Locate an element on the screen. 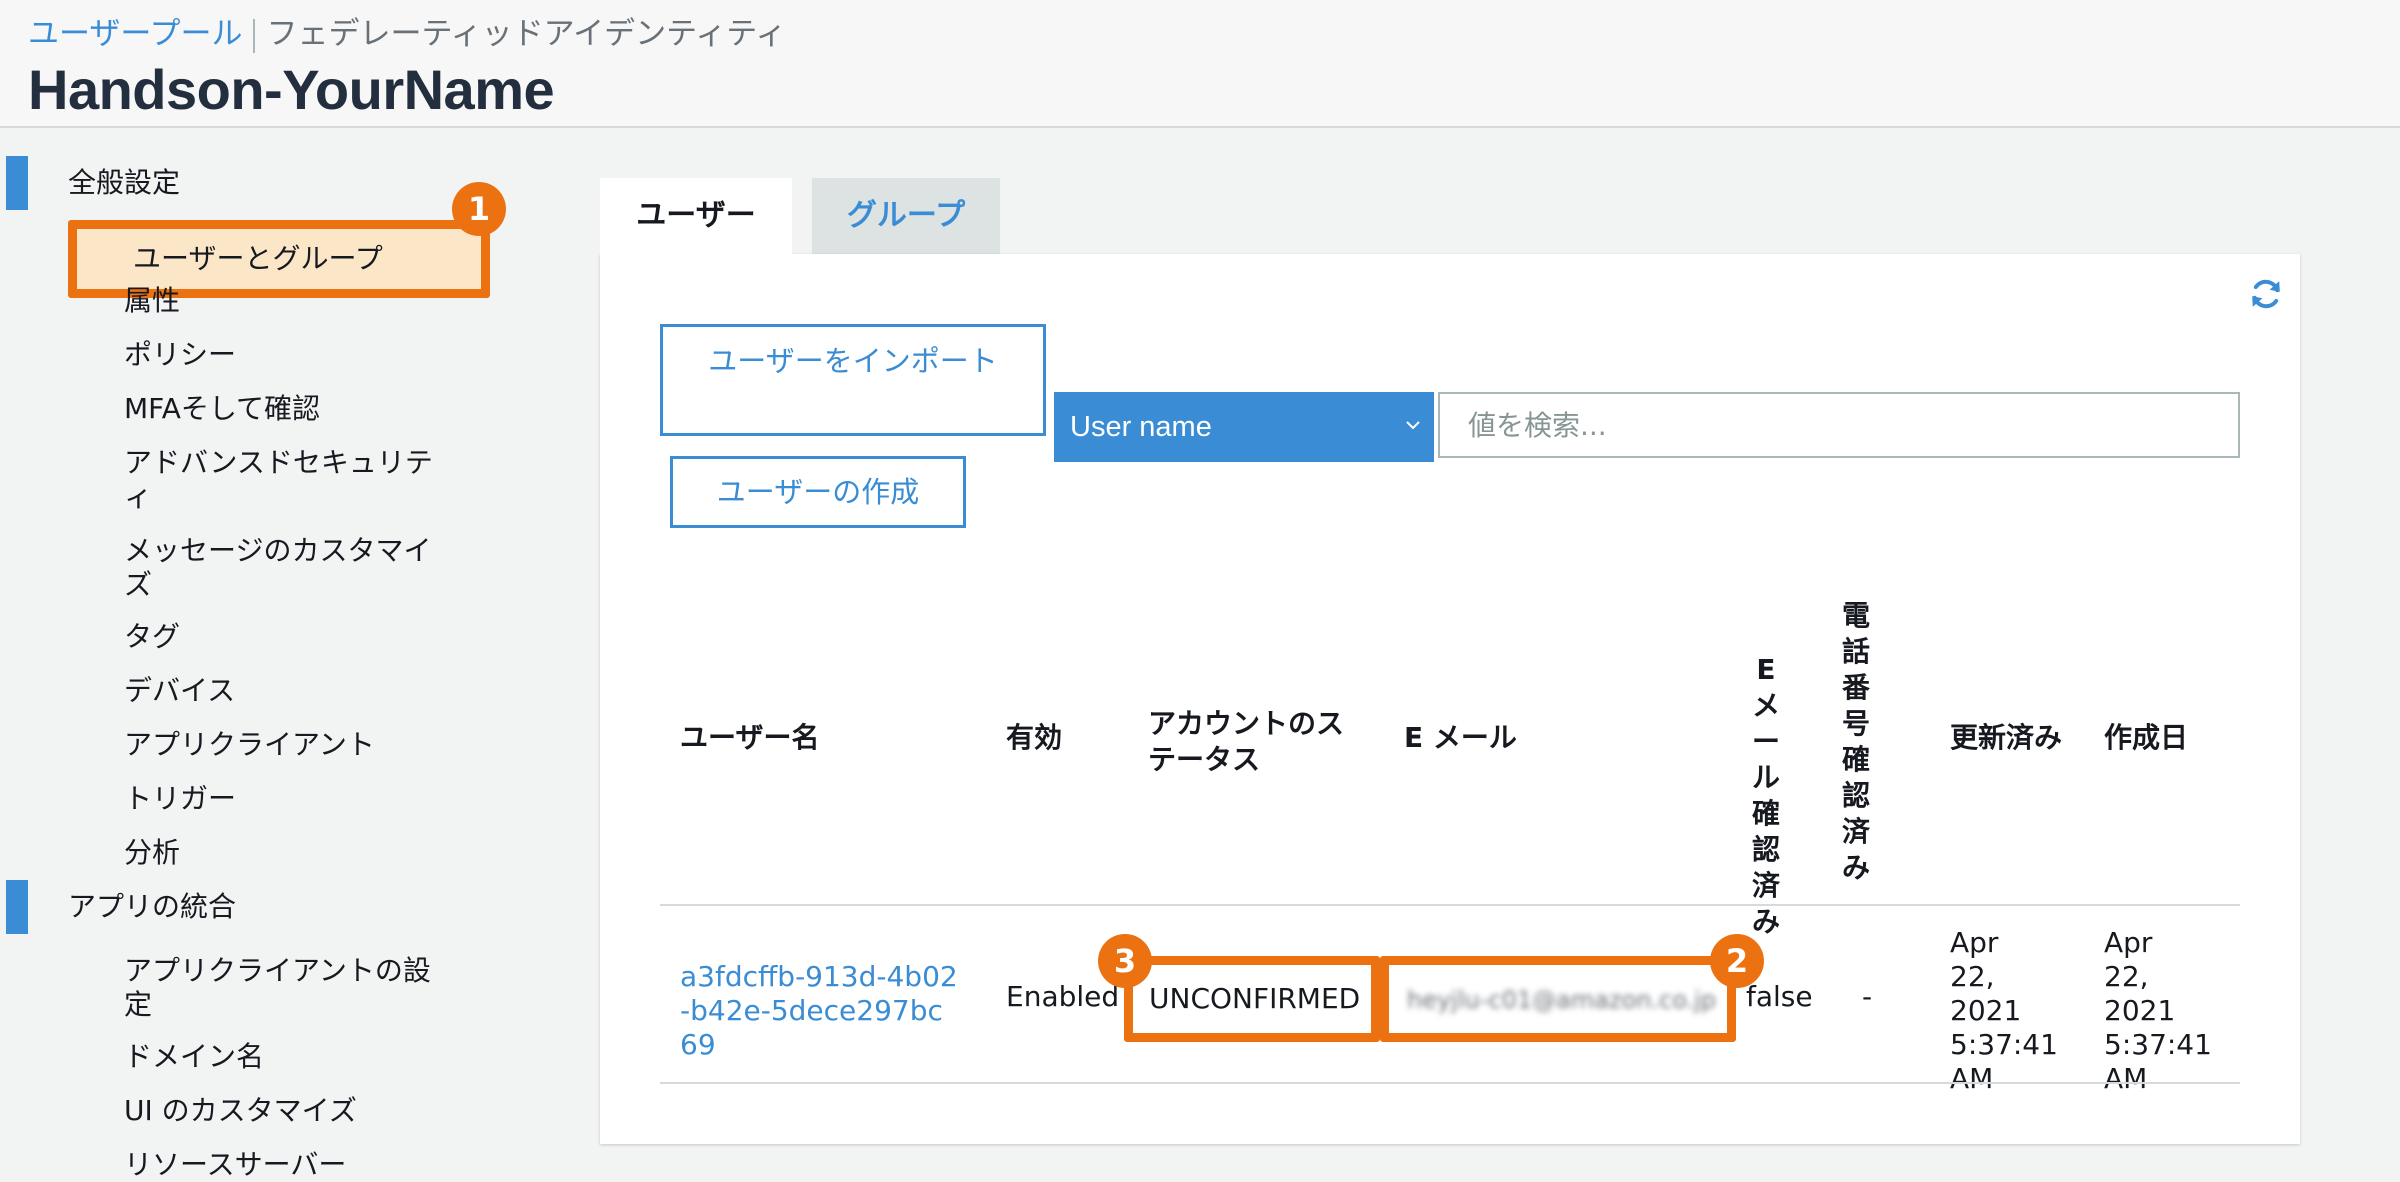 The image size is (2400, 1182). sidebar-item-app-client-settings: アプリクライアントの設定 is located at coordinates (284, 988).